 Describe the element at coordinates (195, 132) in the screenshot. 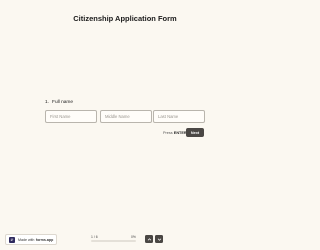

I see `next-button: Next` at that location.